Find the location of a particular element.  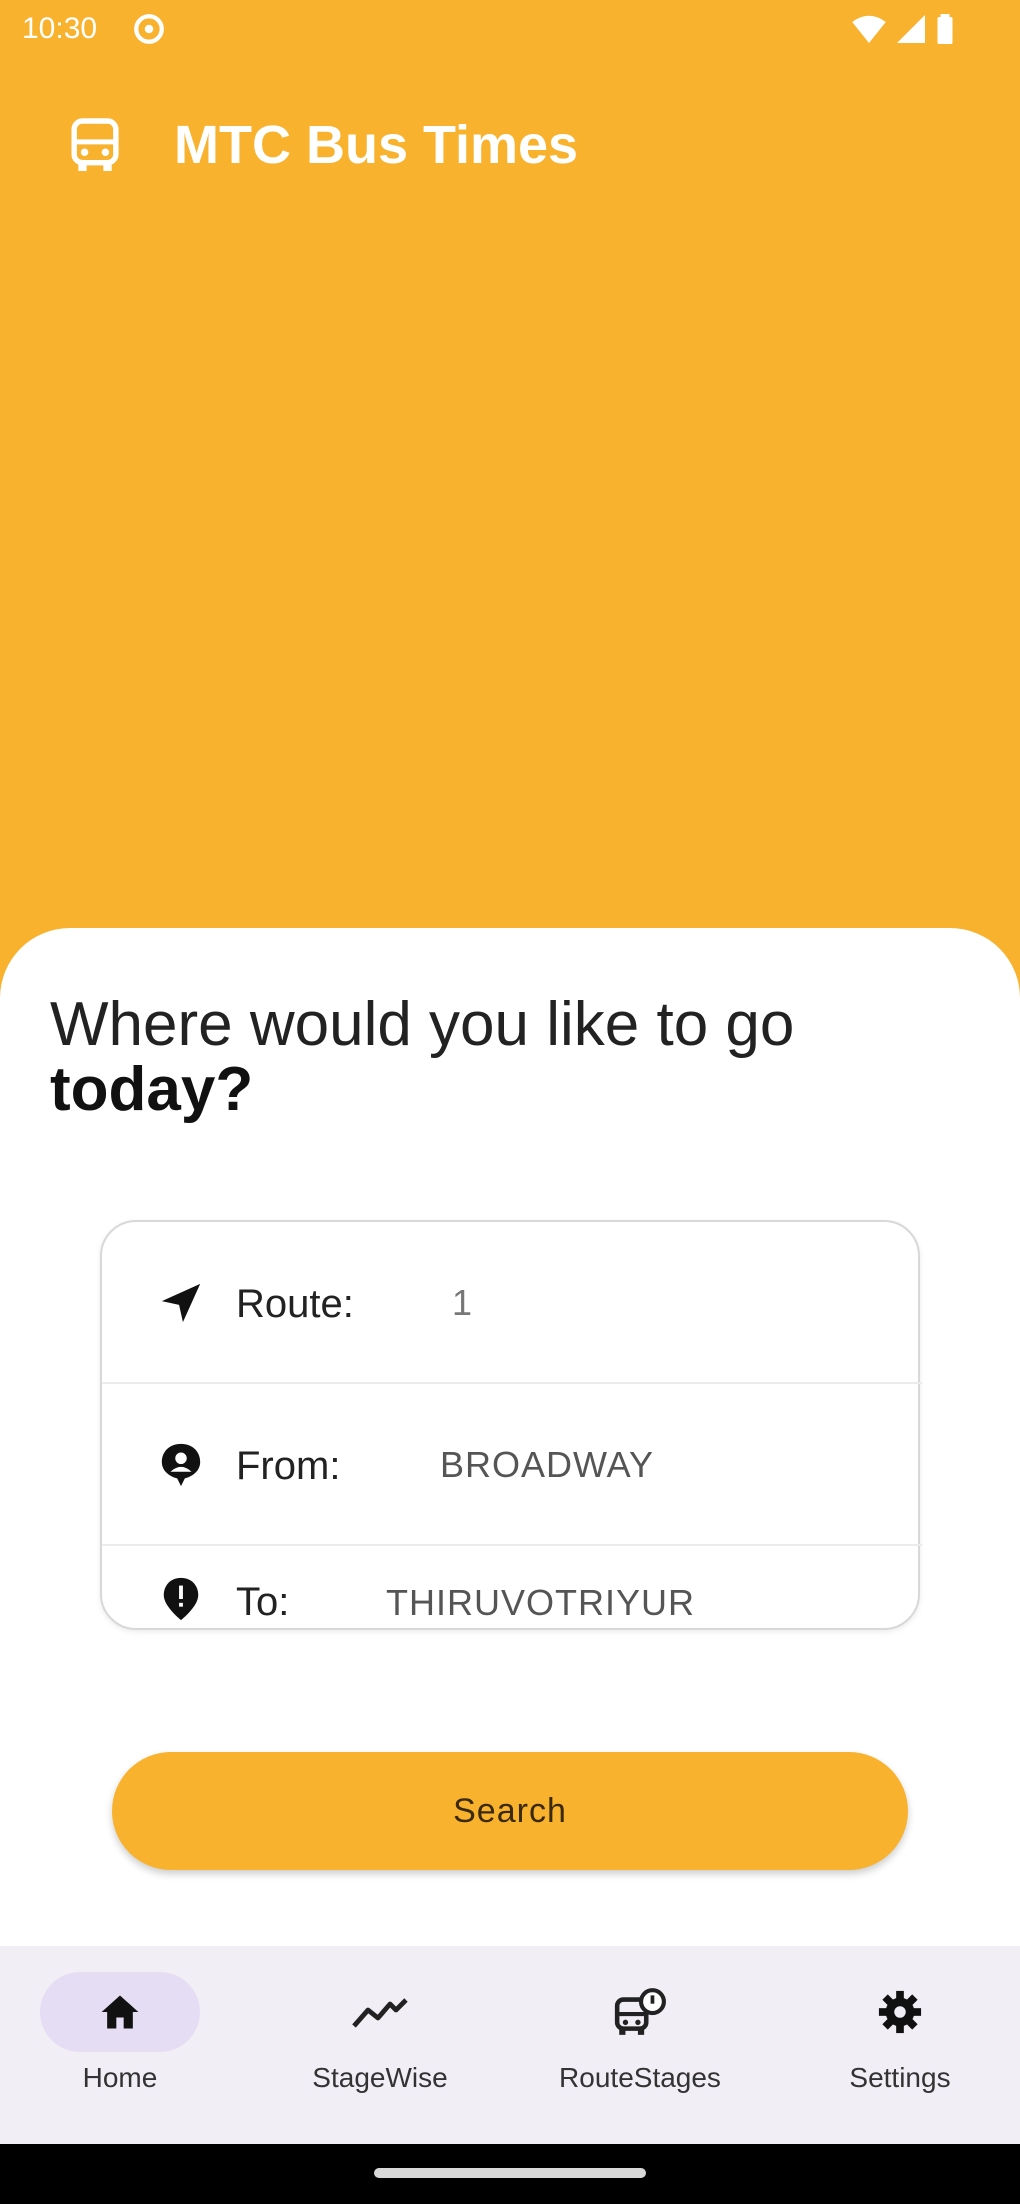

nav-item-settings: Settings is located at coordinates (897, 2052).